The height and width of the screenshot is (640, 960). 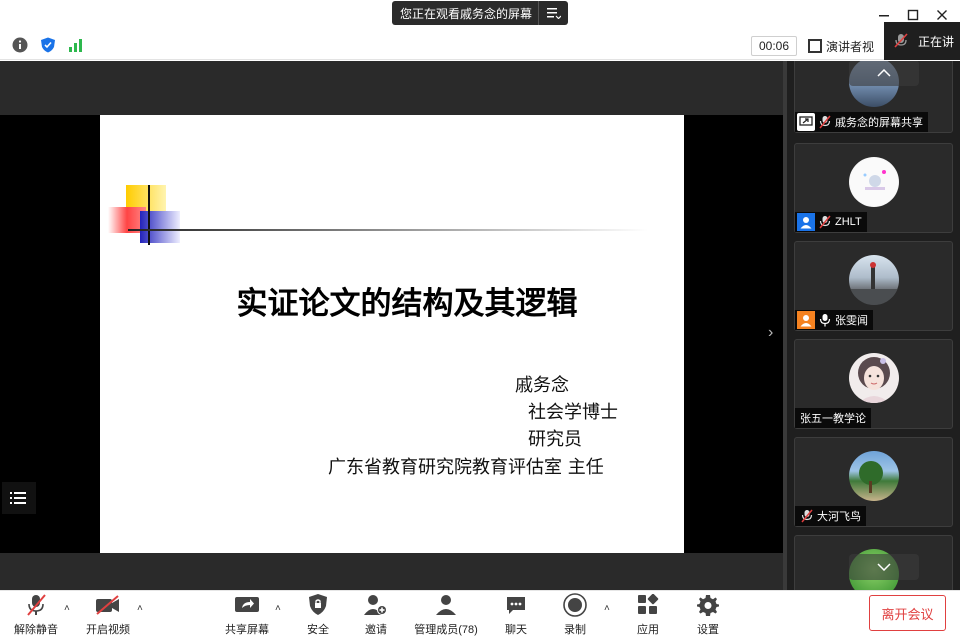 I want to click on view-options-icon, so click(x=553, y=13).